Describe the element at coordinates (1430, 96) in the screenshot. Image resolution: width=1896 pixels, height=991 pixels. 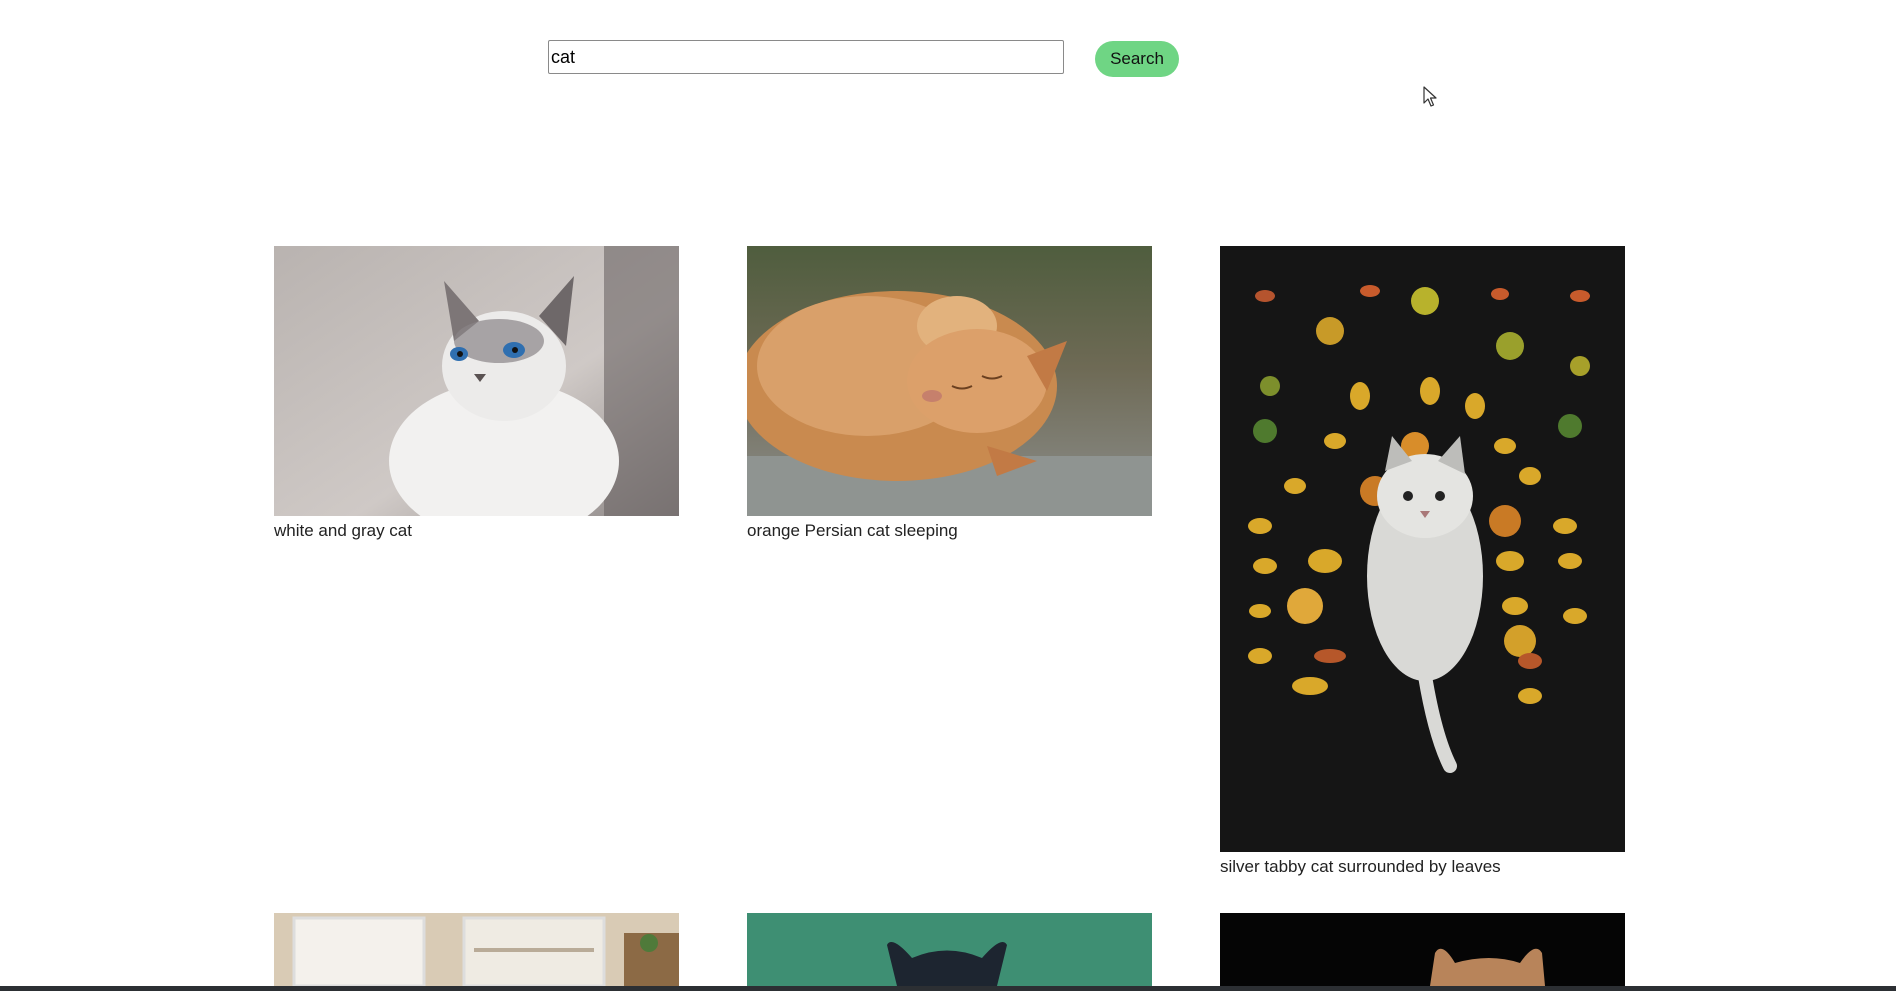
I see `mouse-cursor-icon` at that location.